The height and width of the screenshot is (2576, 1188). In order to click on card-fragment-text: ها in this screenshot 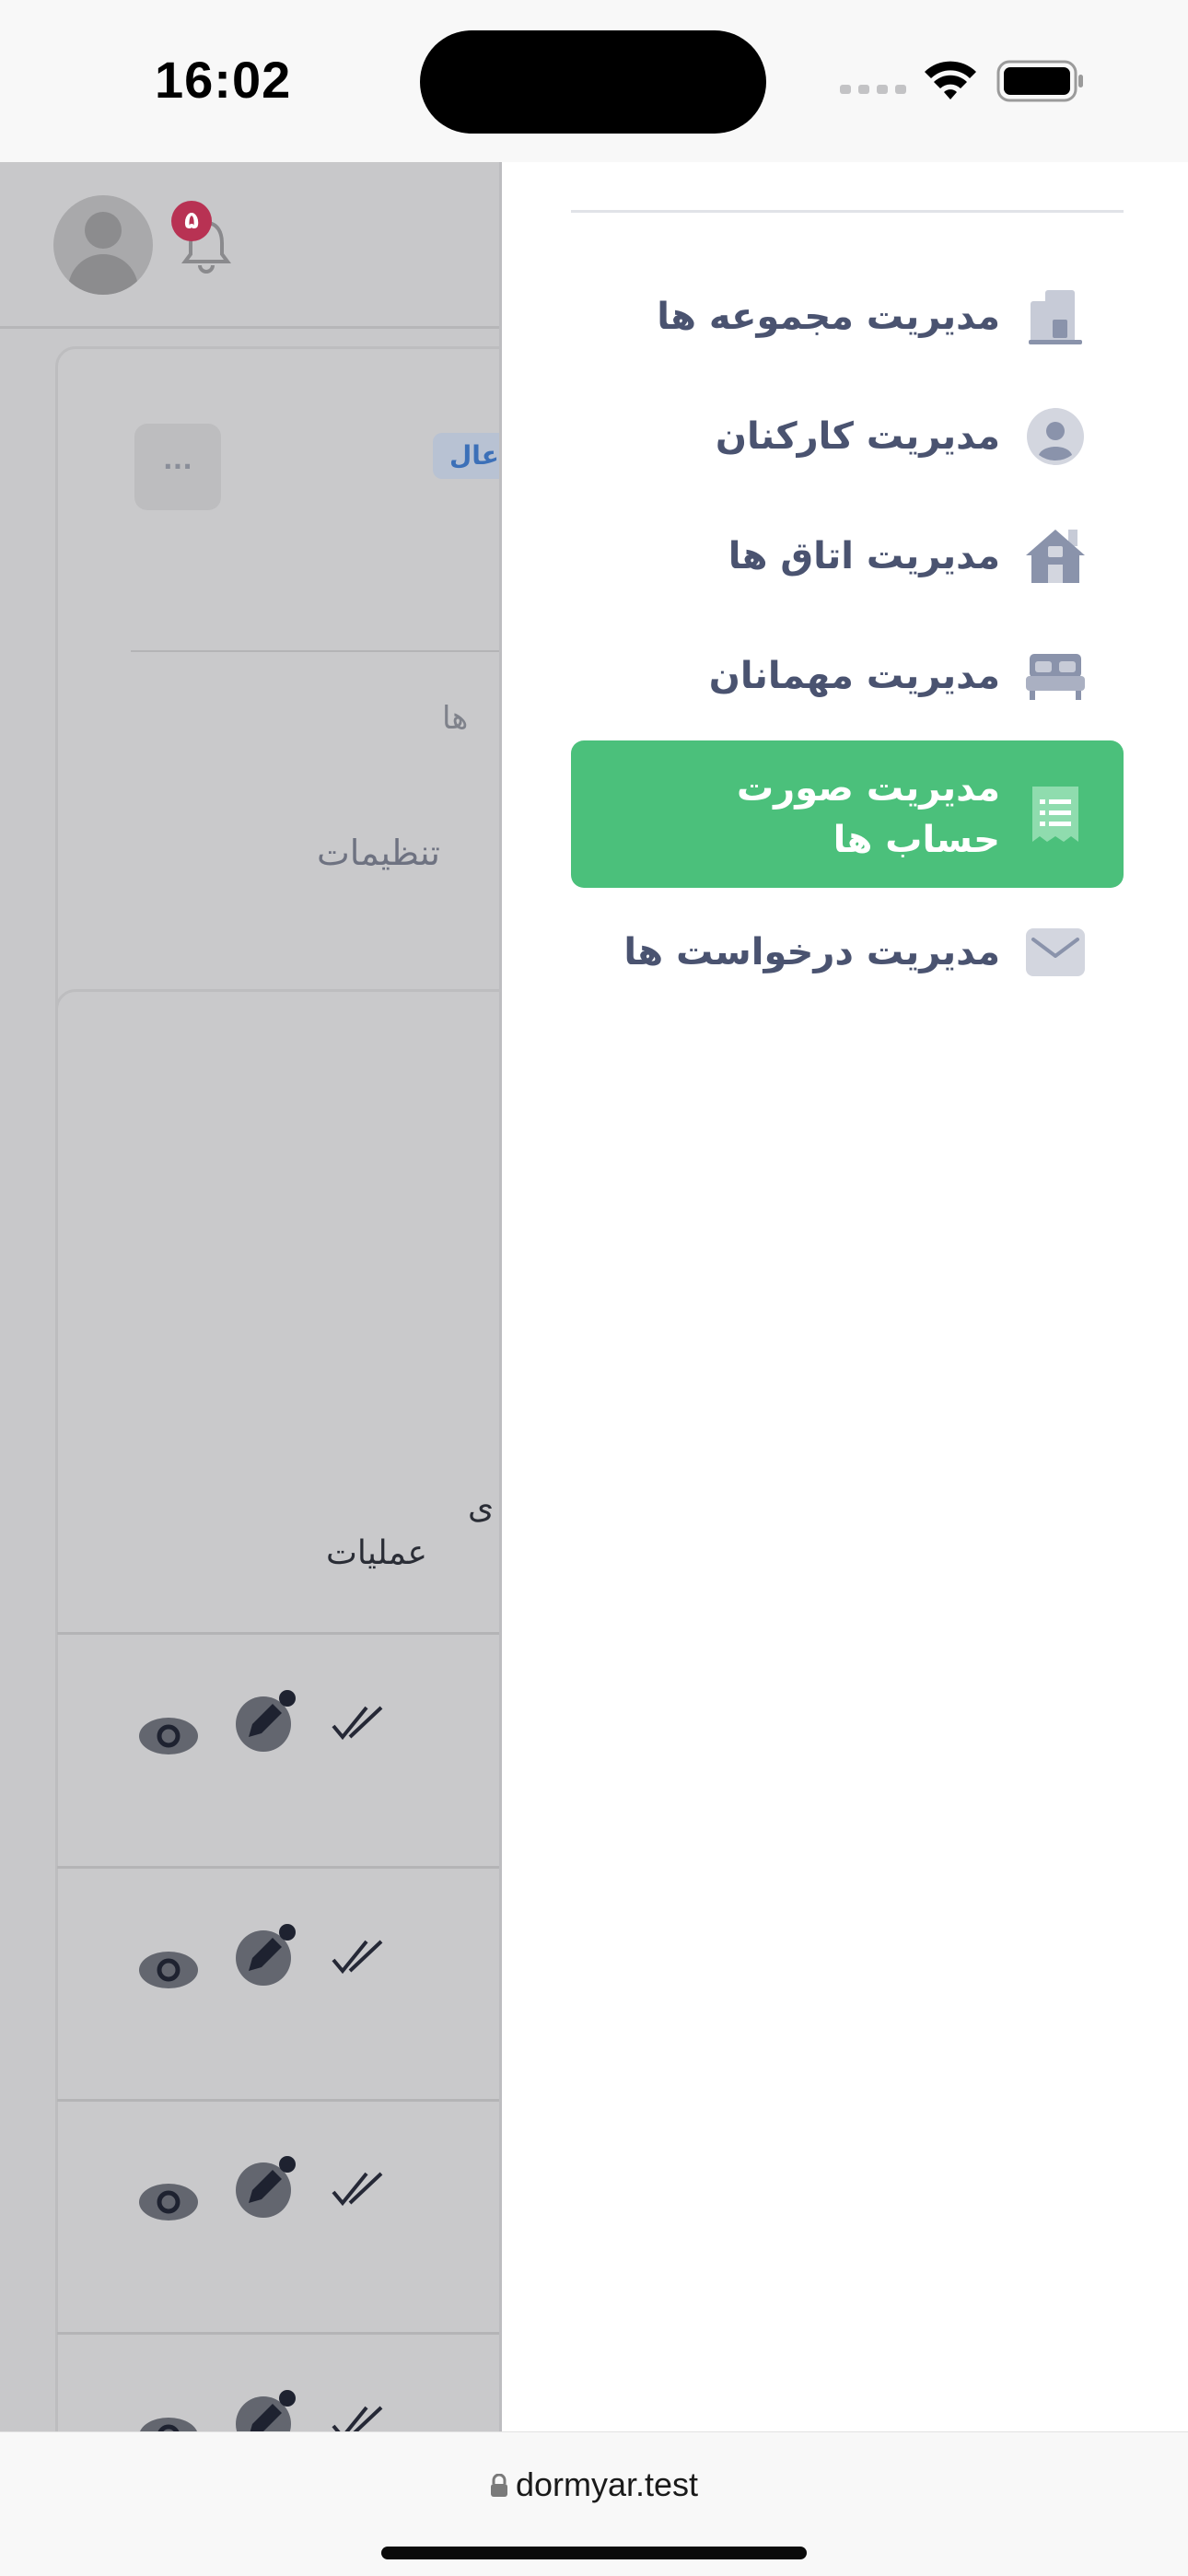, I will do `click(455, 718)`.